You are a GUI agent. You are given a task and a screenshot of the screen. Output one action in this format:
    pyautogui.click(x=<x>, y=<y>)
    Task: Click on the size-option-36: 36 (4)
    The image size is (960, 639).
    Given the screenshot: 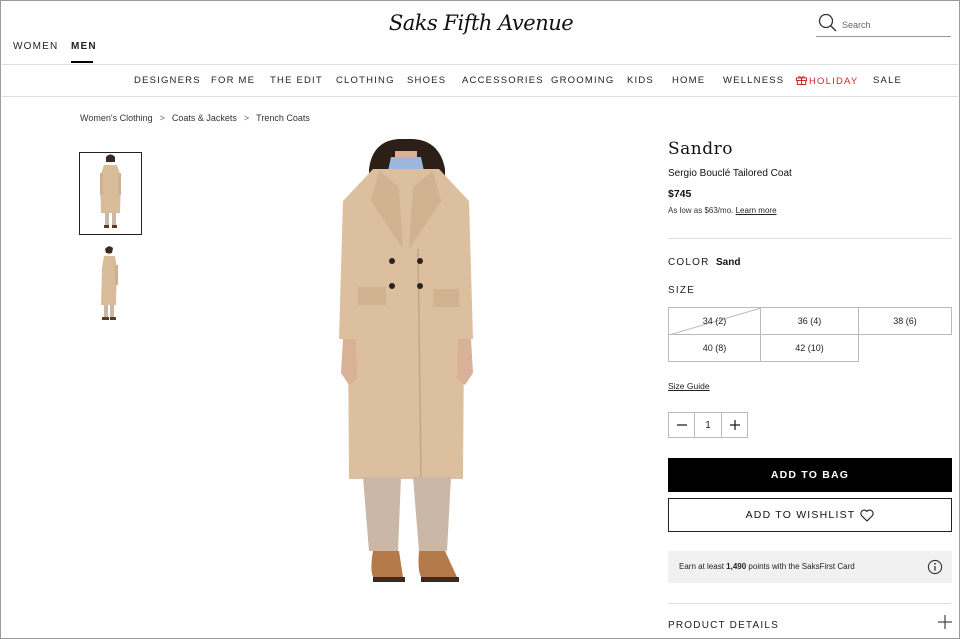 What is the action you would take?
    pyautogui.click(x=809, y=321)
    